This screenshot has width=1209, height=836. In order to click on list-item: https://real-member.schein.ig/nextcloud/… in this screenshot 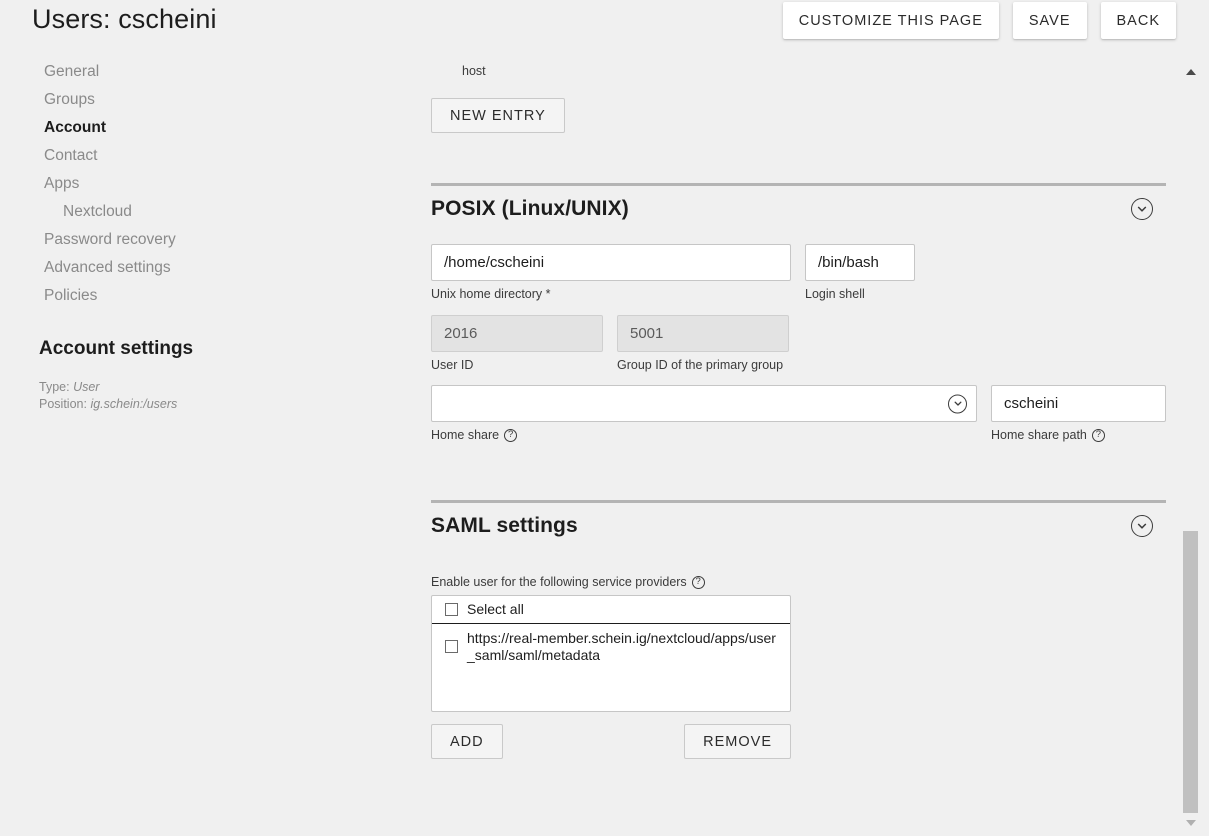, I will do `click(611, 646)`.